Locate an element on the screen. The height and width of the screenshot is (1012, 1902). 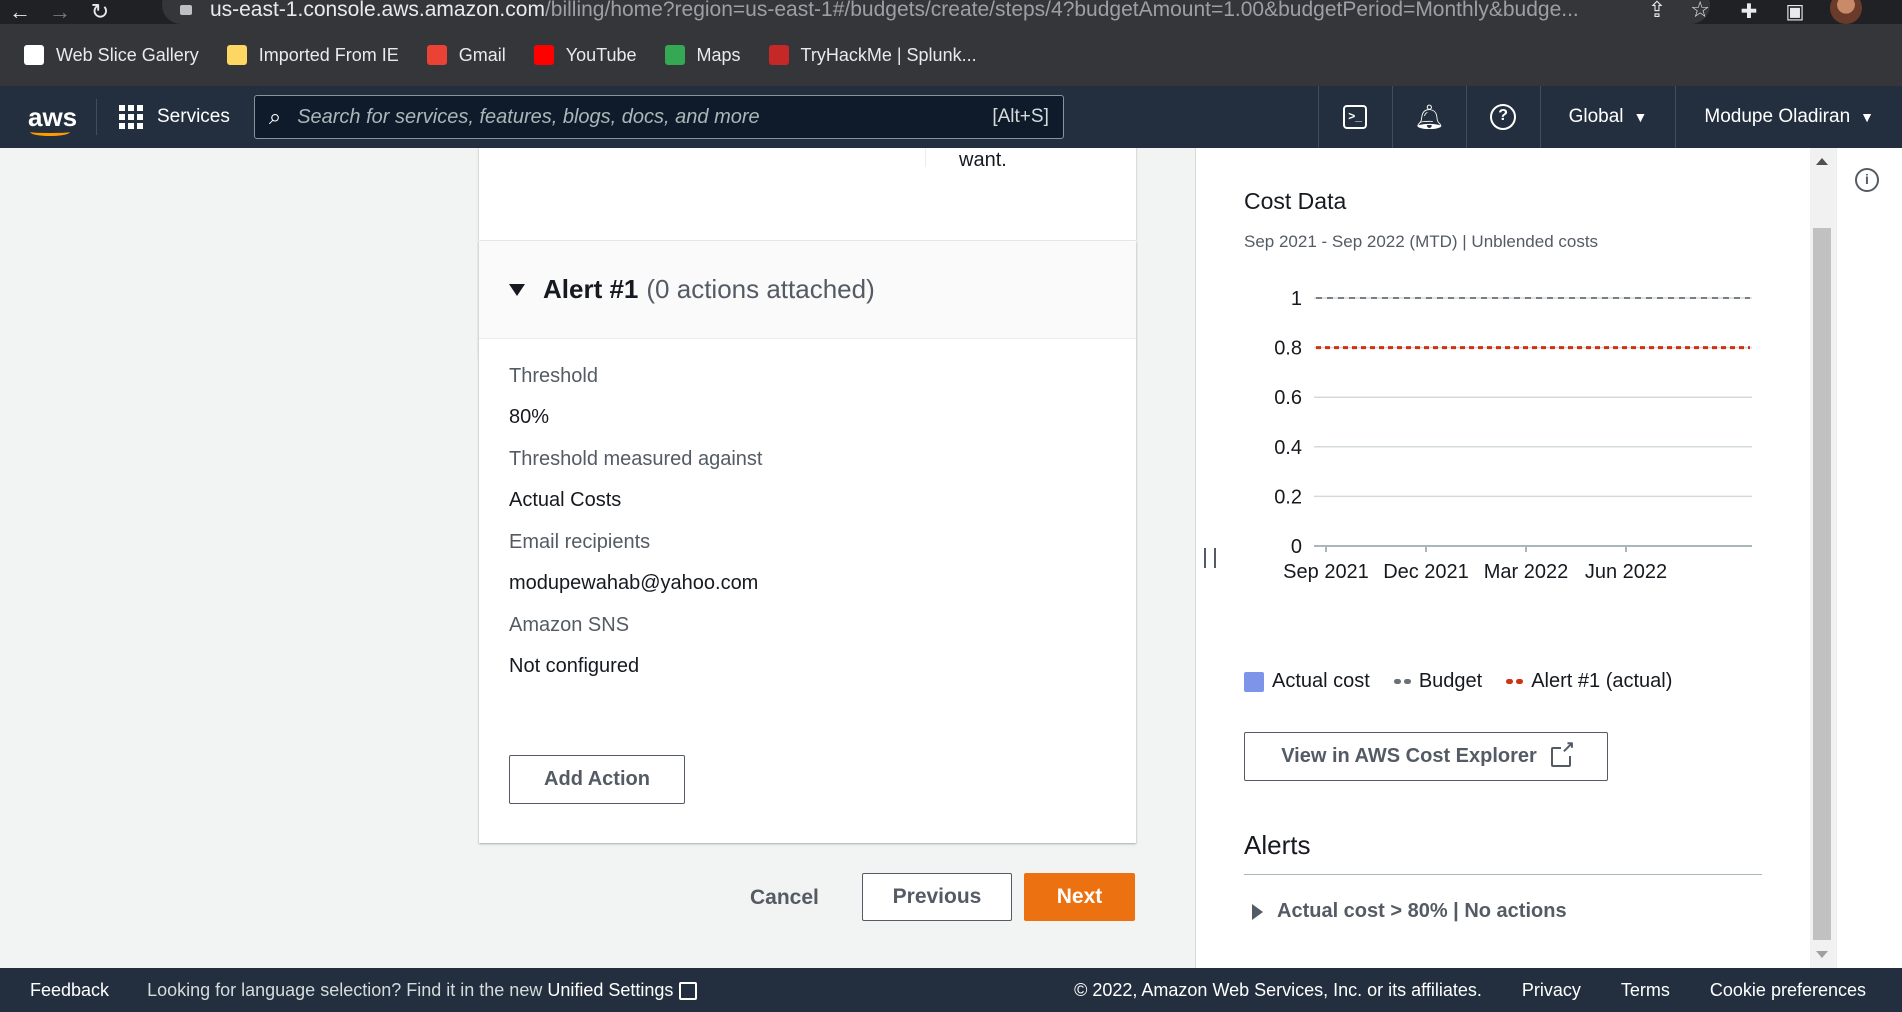
next-button: Next is located at coordinates (1079, 897).